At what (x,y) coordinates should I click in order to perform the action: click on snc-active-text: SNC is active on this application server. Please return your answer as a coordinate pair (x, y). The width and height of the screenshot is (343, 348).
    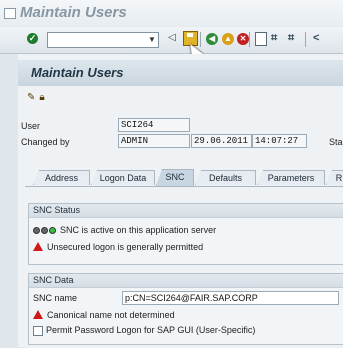
    Looking at the image, I should click on (138, 230).